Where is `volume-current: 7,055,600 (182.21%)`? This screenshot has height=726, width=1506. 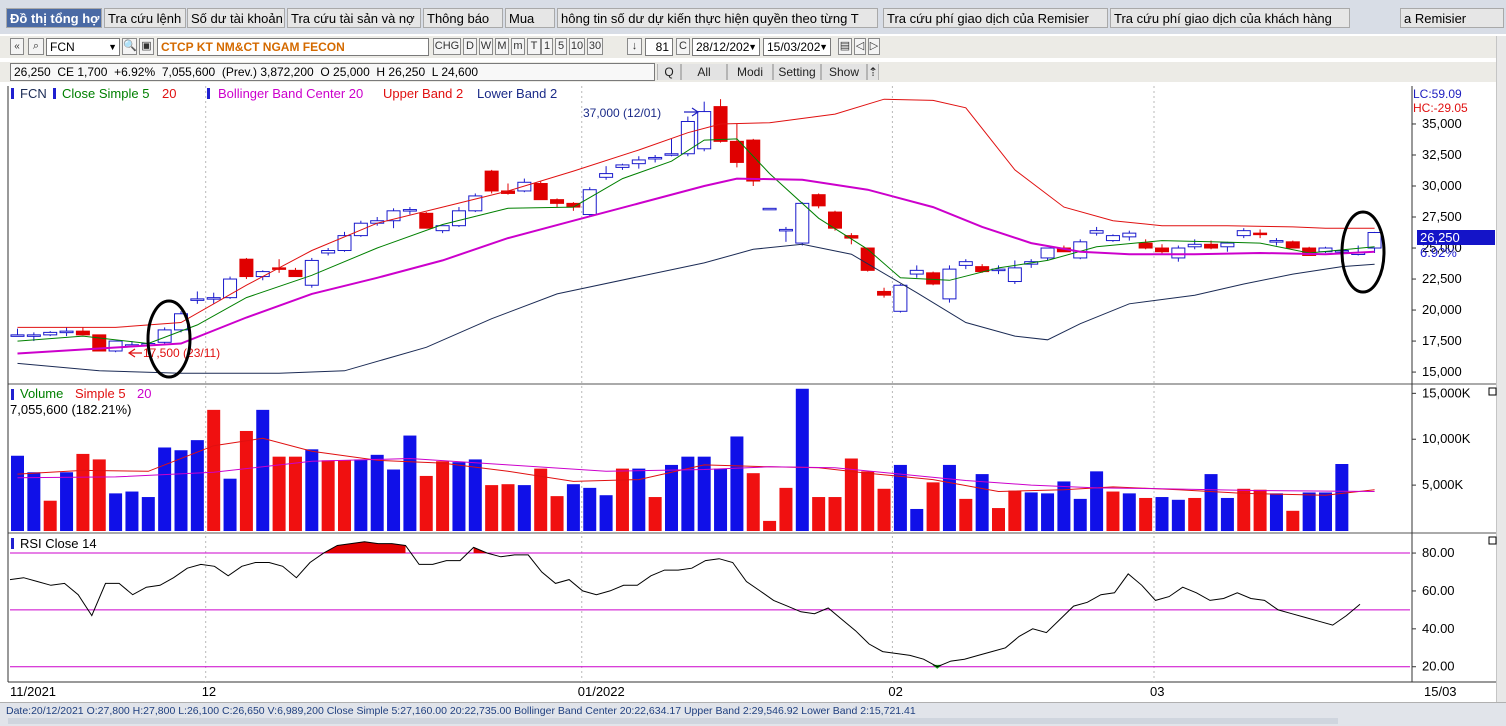 volume-current: 7,055,600 (182.21%) is located at coordinates (70, 409).